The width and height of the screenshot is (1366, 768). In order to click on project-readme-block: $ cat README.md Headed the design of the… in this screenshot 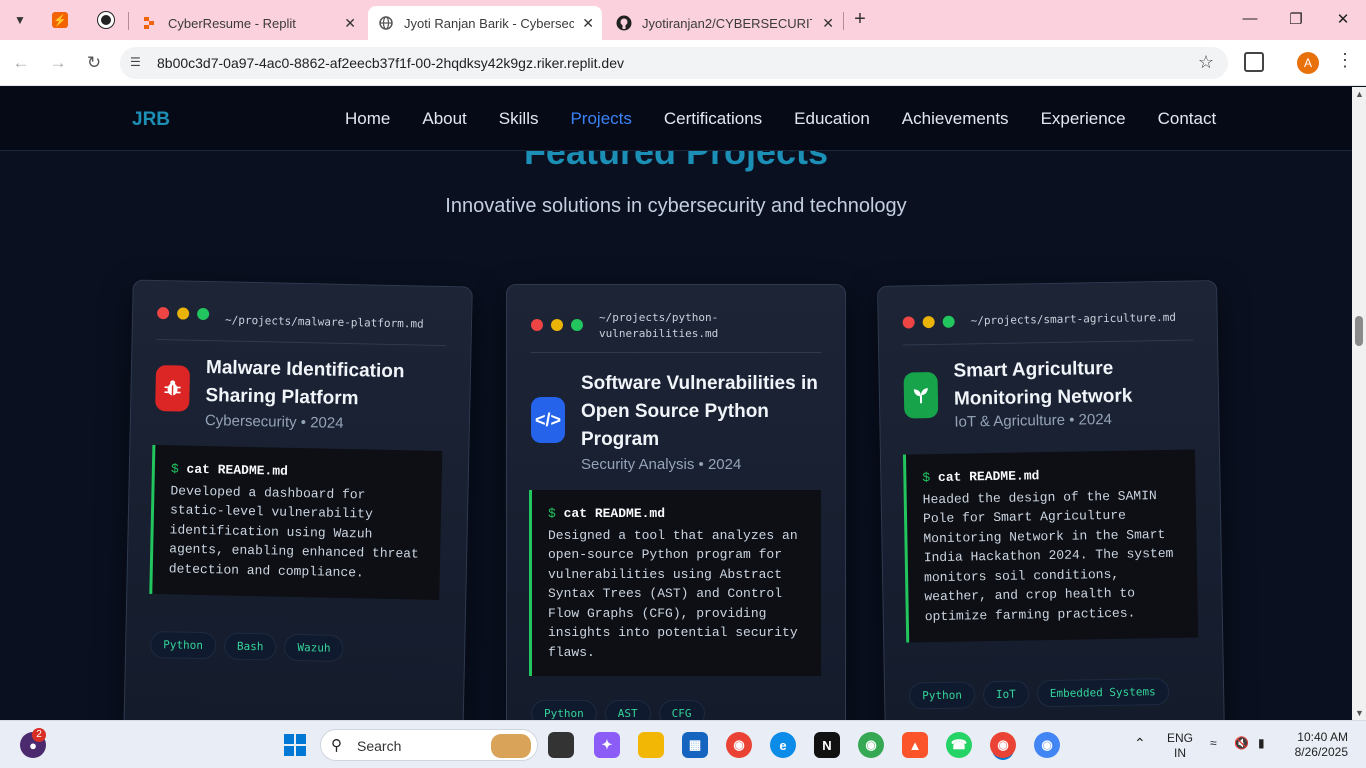, I will do `click(1050, 546)`.